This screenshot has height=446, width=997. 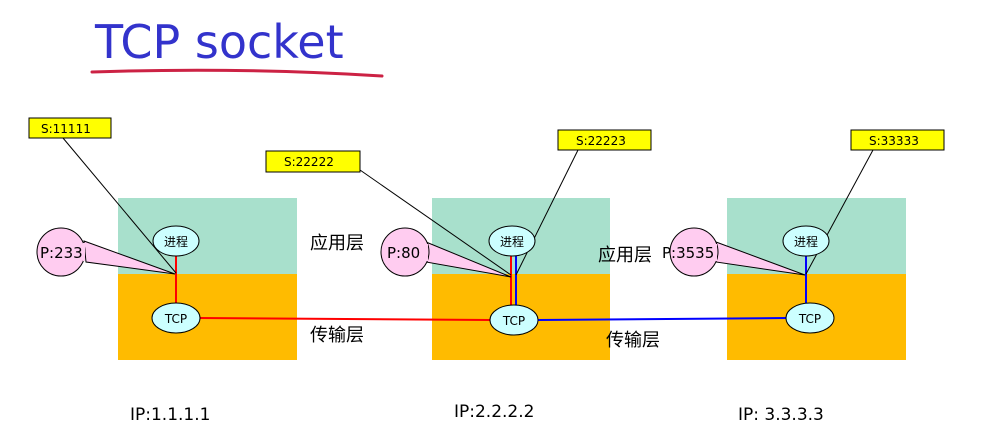 I want to click on host2-process-label: 进程, so click(x=512, y=241).